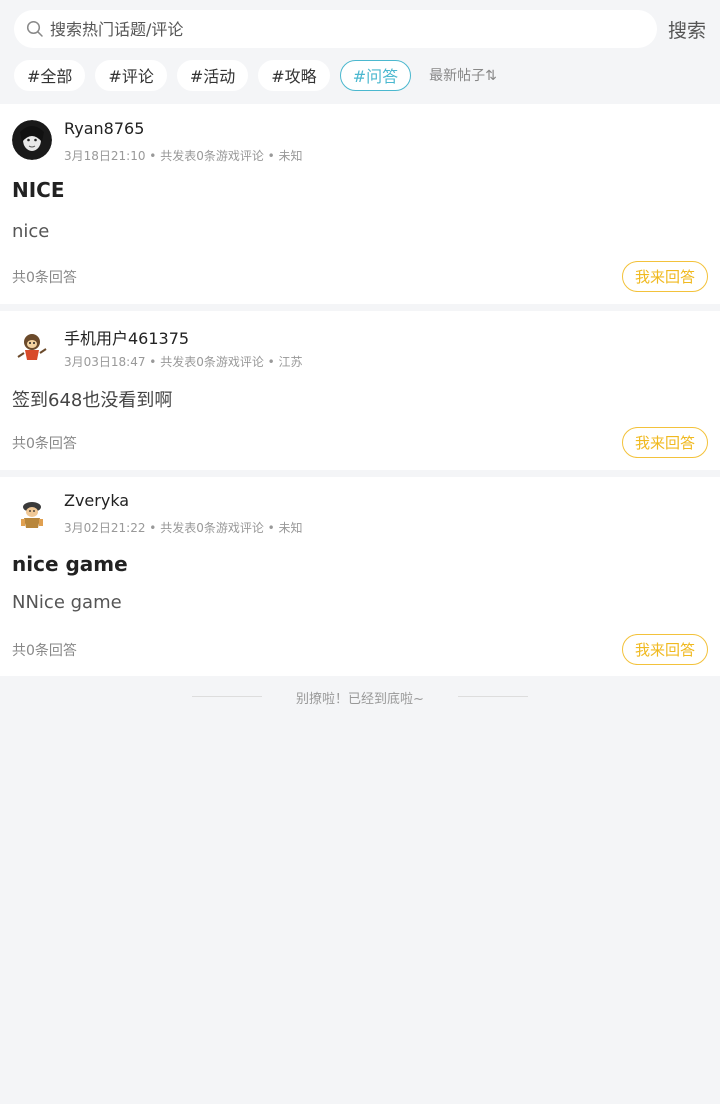  I want to click on post-title: NICE, so click(38, 190).